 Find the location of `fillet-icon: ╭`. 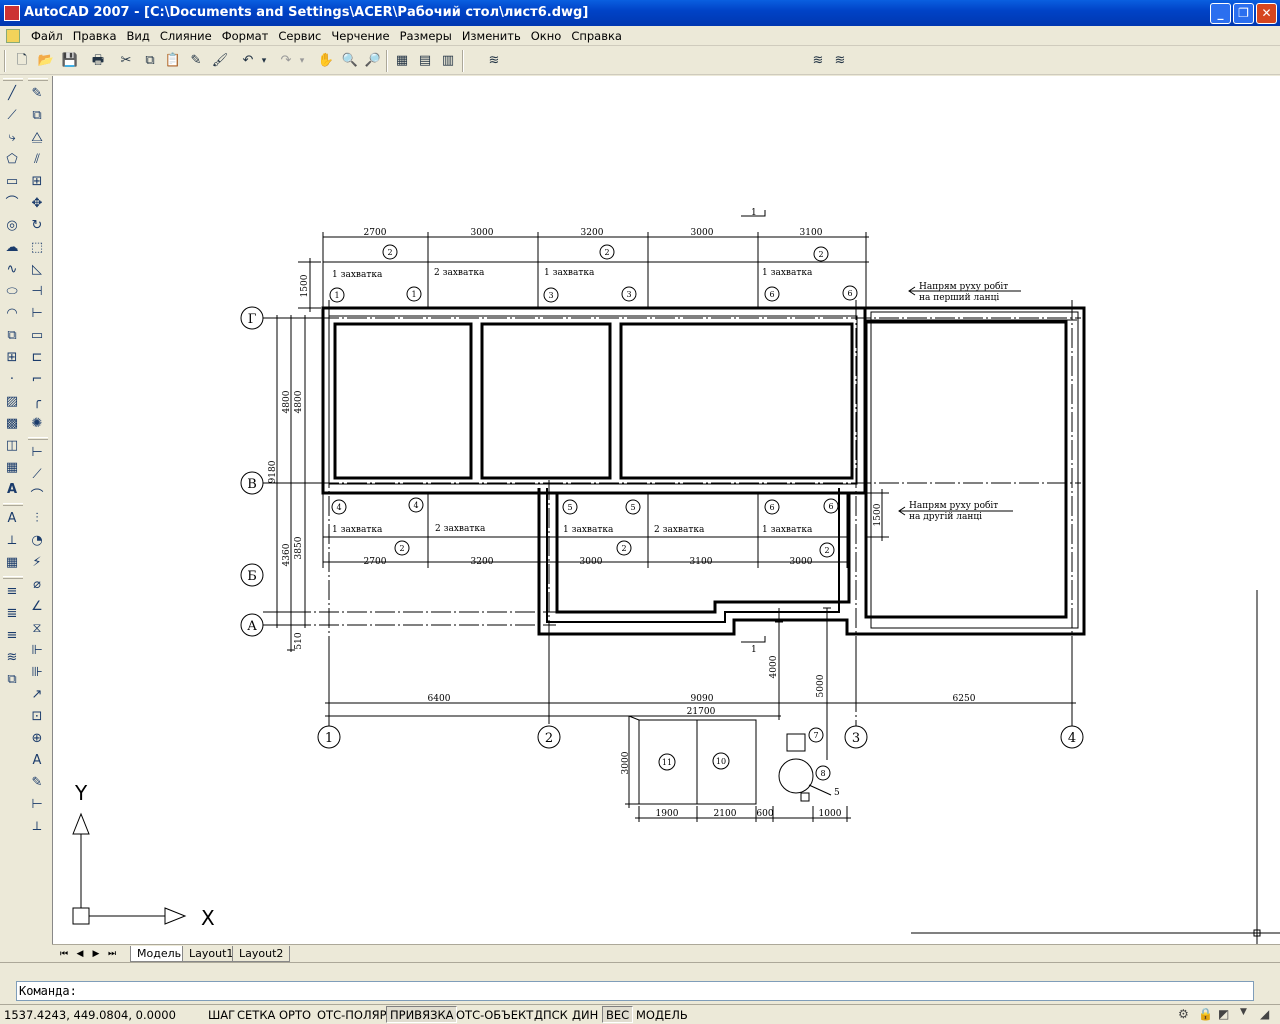

fillet-icon: ╭ is located at coordinates (37, 402).